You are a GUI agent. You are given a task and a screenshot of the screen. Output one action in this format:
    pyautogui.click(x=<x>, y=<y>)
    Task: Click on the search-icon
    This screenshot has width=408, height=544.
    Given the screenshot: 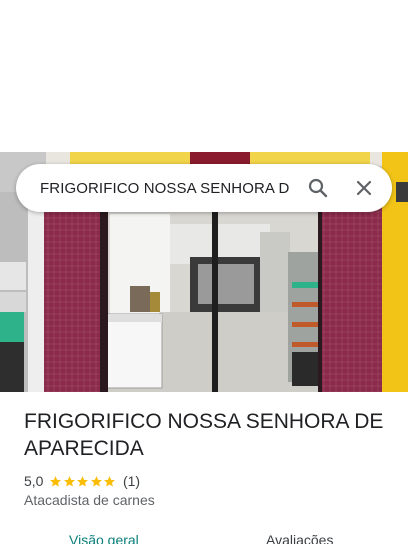 What is the action you would take?
    pyautogui.click(x=318, y=188)
    